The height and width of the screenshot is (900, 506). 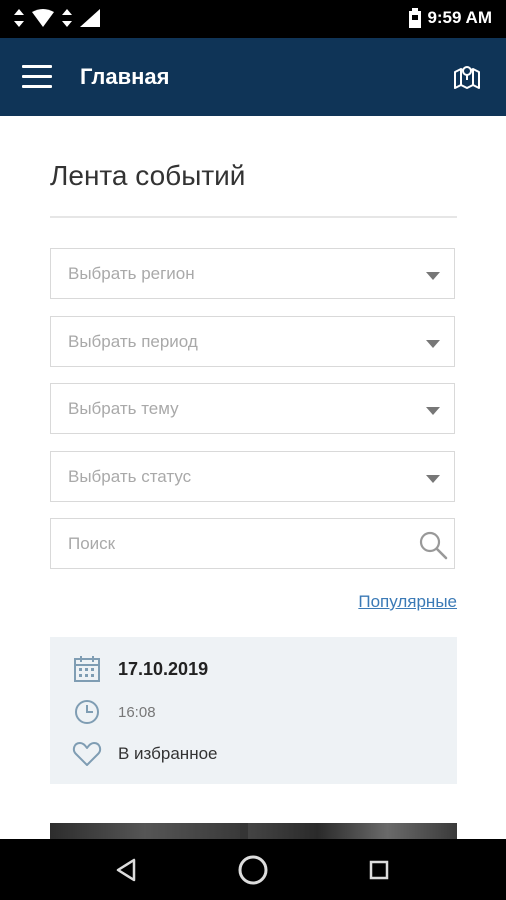 I want to click on signal-icon, so click(x=90, y=18).